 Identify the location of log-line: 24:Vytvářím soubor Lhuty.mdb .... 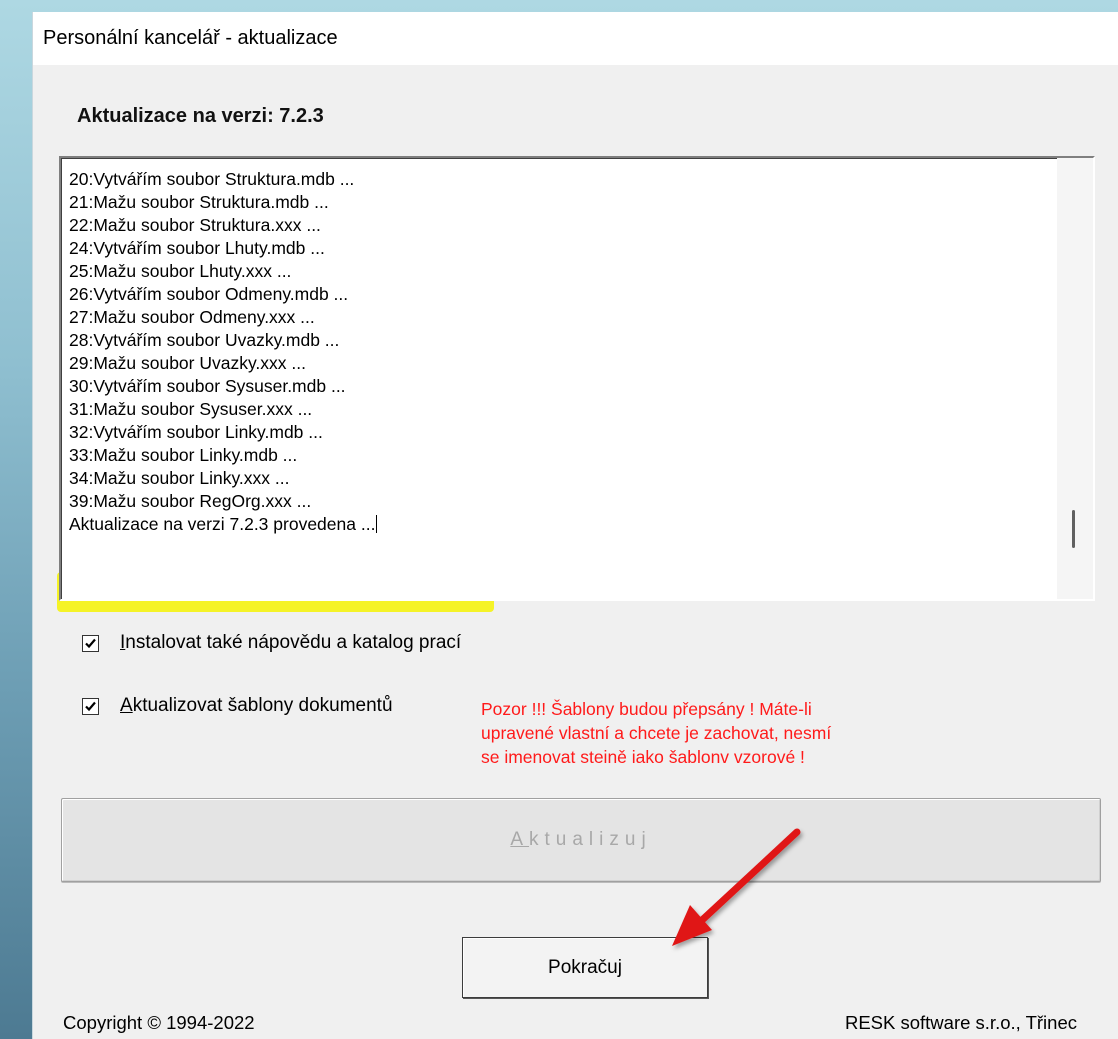
(197, 248).